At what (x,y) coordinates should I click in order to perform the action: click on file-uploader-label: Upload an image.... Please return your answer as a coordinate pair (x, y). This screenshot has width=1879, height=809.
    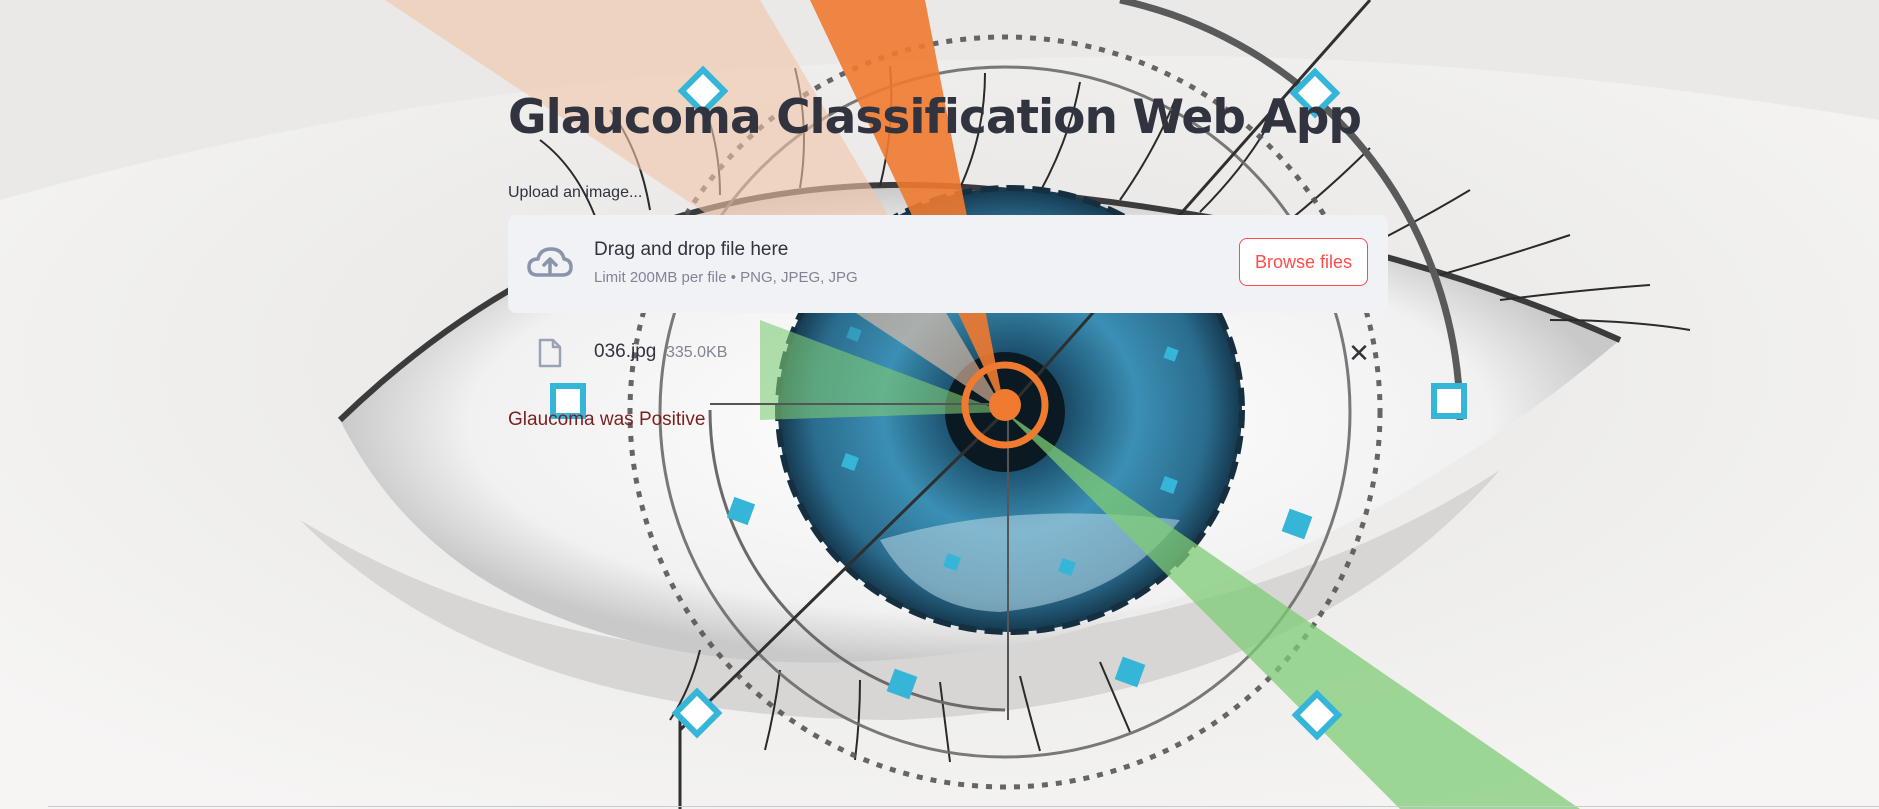
    Looking at the image, I should click on (575, 192).